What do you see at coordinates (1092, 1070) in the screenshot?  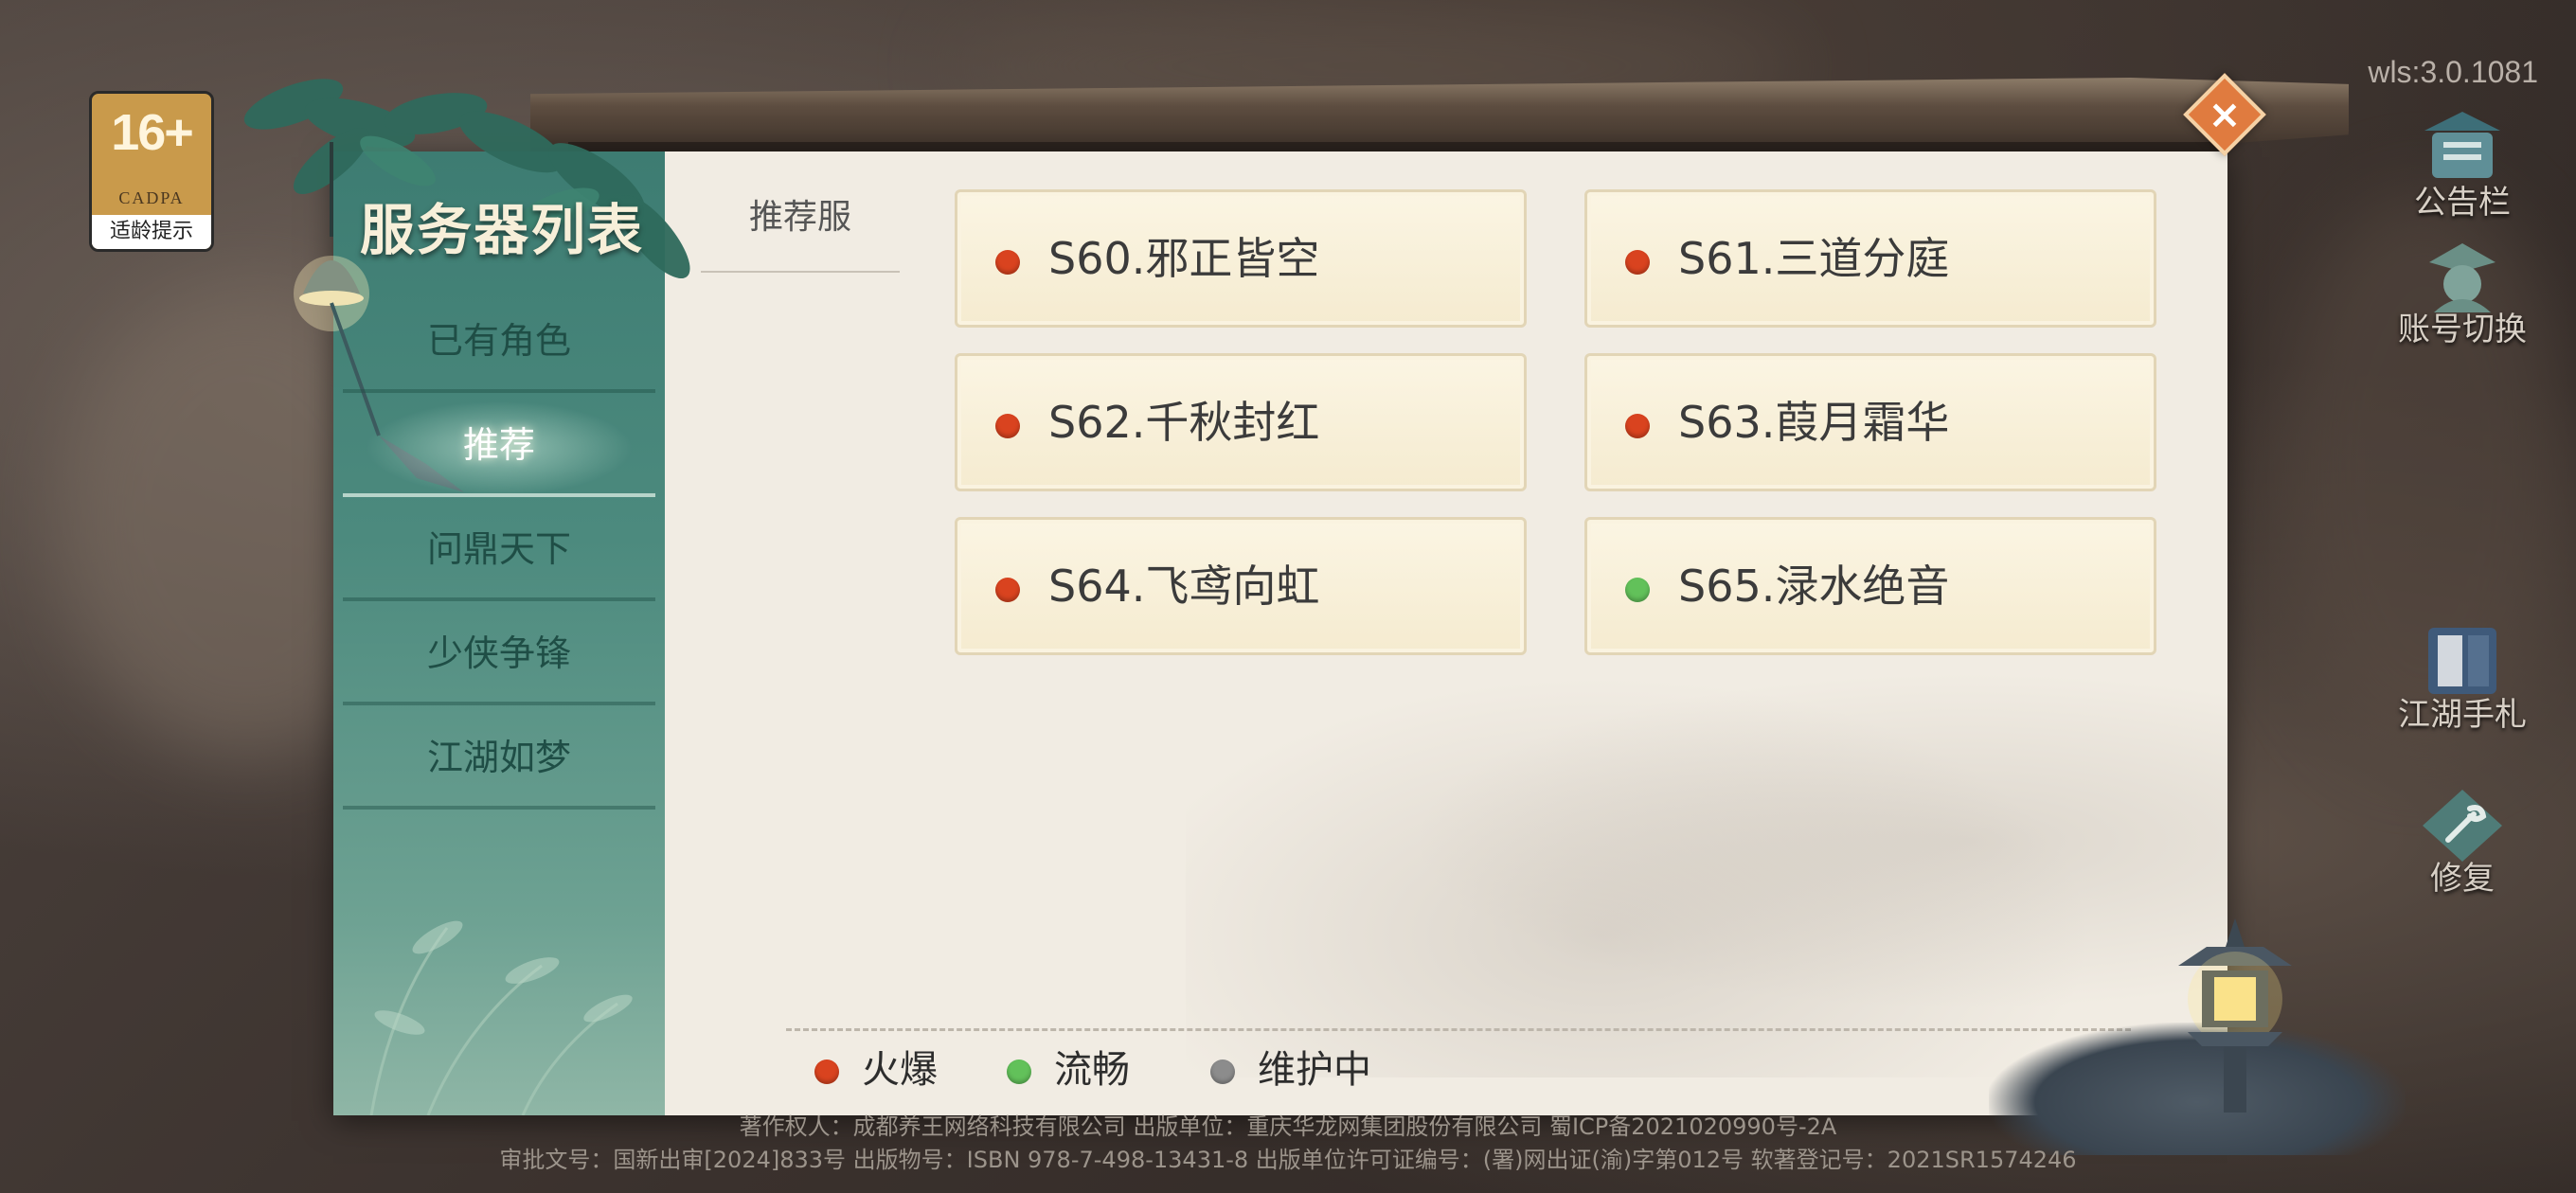 I see `legend-label: 流畅` at bounding box center [1092, 1070].